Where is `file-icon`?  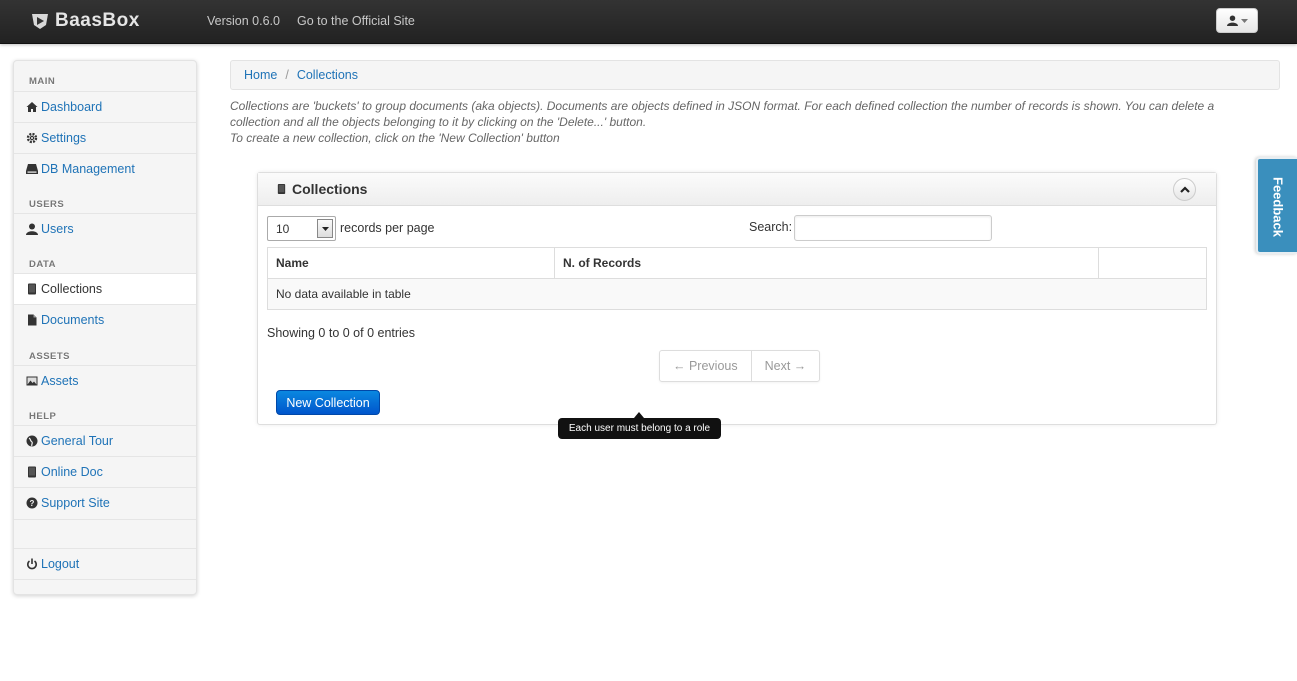 file-icon is located at coordinates (32, 320).